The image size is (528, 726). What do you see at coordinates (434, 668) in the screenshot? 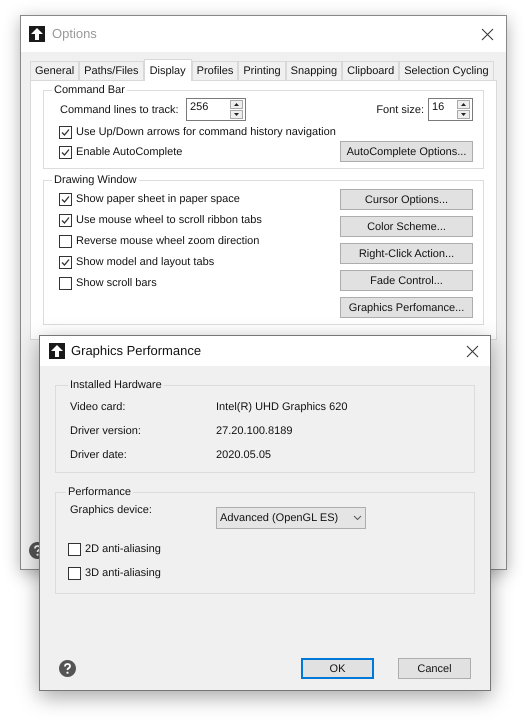
I see `dialog-button: Cancel` at bounding box center [434, 668].